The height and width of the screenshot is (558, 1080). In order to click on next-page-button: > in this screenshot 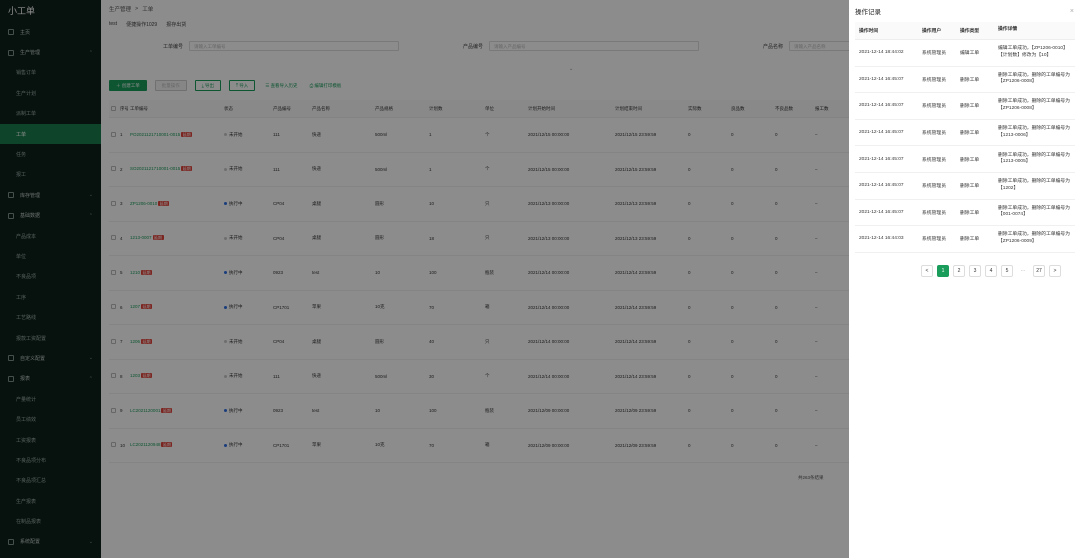, I will do `click(1055, 271)`.